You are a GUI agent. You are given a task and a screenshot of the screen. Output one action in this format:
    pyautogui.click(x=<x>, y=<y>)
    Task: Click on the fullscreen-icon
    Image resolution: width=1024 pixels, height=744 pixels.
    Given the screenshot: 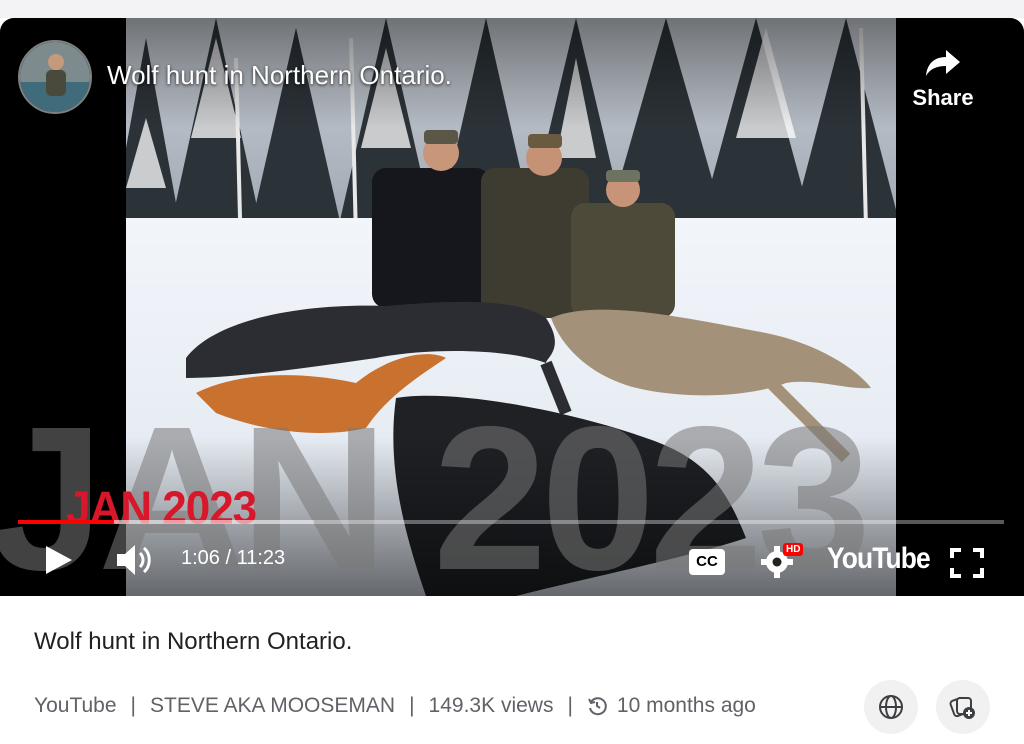 What is the action you would take?
    pyautogui.click(x=967, y=563)
    